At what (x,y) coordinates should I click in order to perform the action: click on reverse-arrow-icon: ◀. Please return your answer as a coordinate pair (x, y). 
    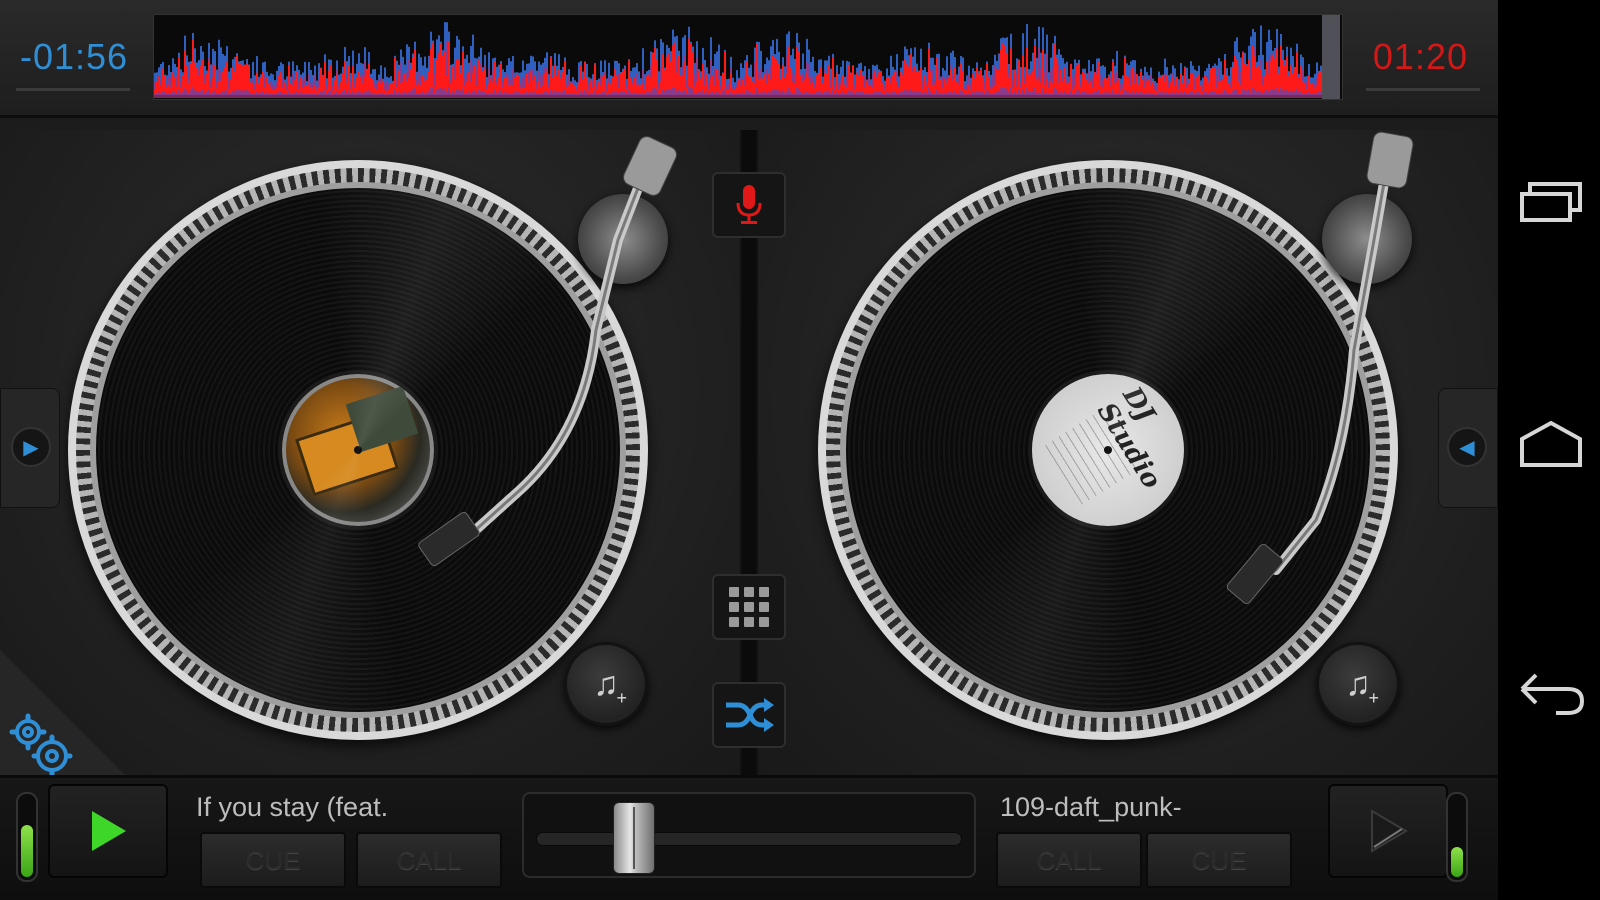
    Looking at the image, I should click on (1467, 447).